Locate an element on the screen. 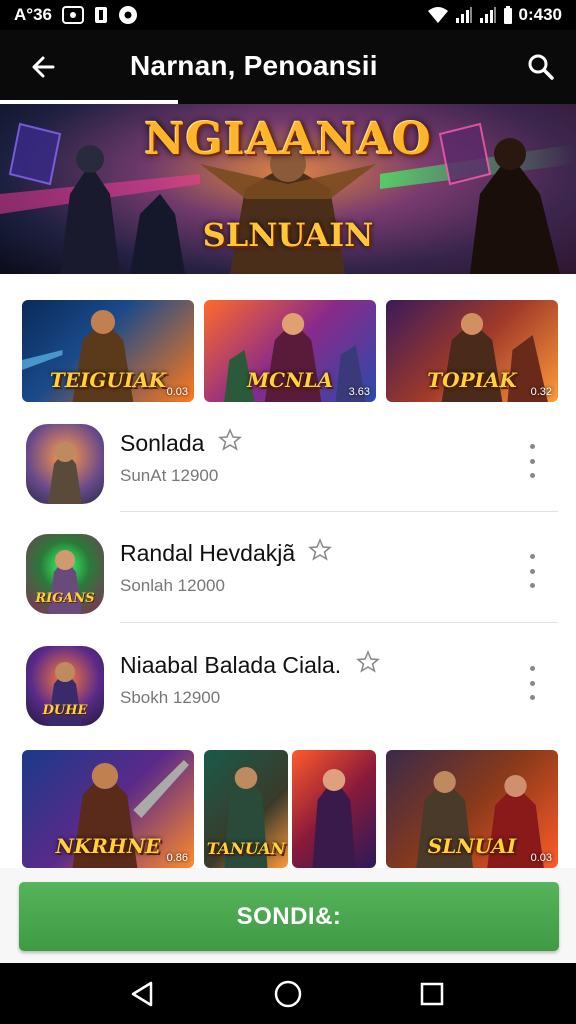 Image resolution: width=576 pixels, height=1024 pixels. battery-icon is located at coordinates (508, 15).